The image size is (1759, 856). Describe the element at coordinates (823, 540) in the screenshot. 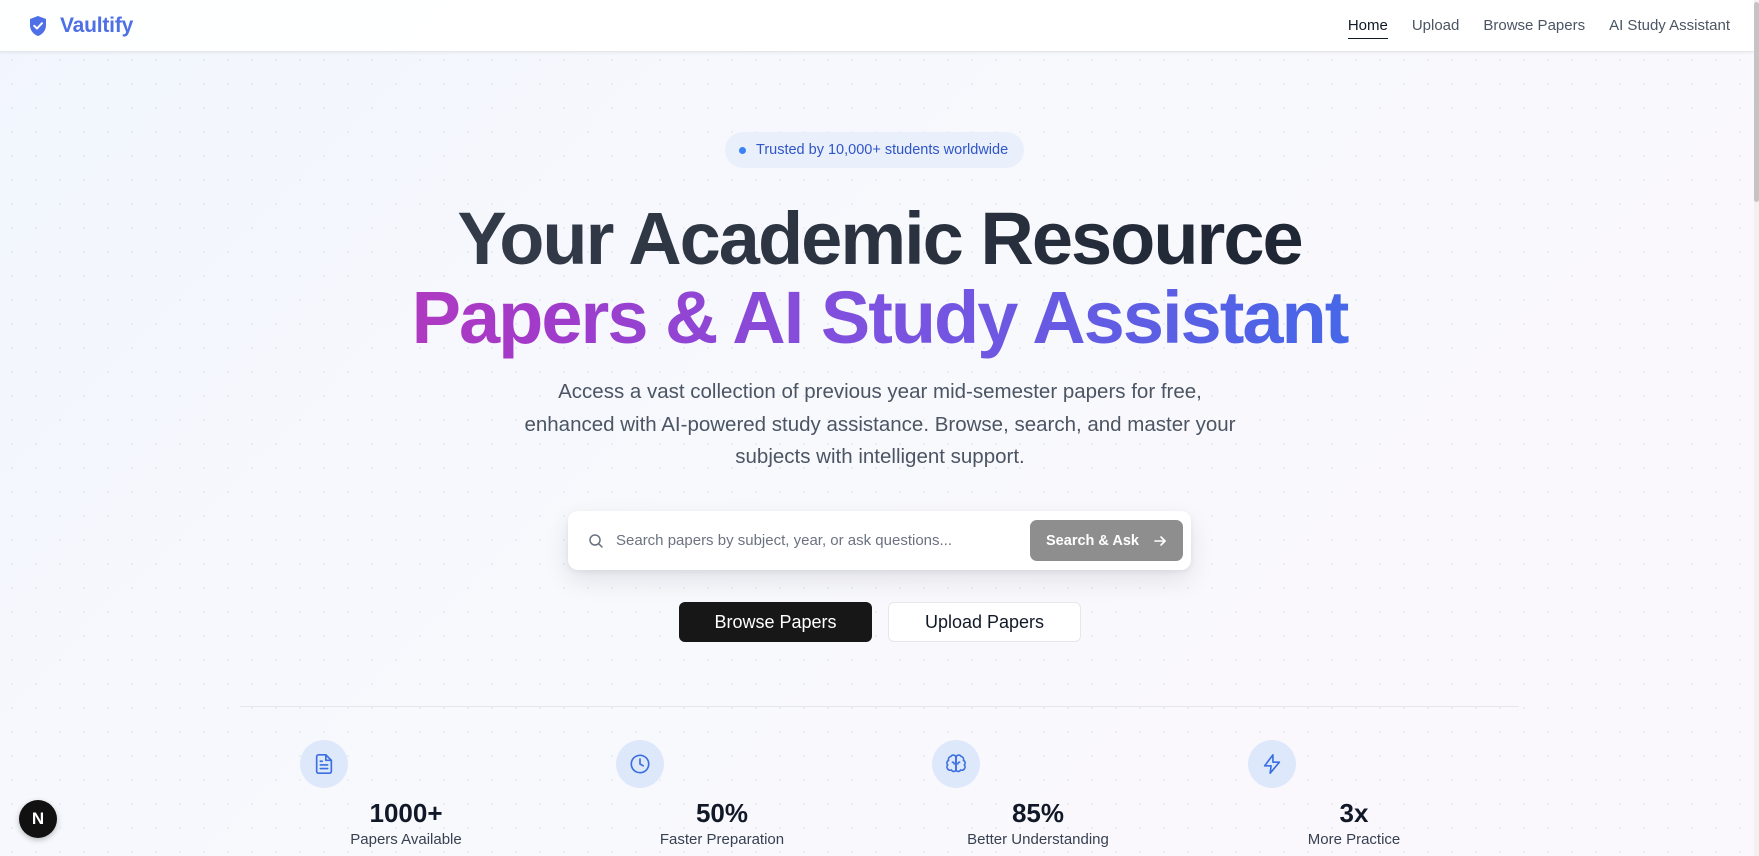

I see `search-input` at that location.